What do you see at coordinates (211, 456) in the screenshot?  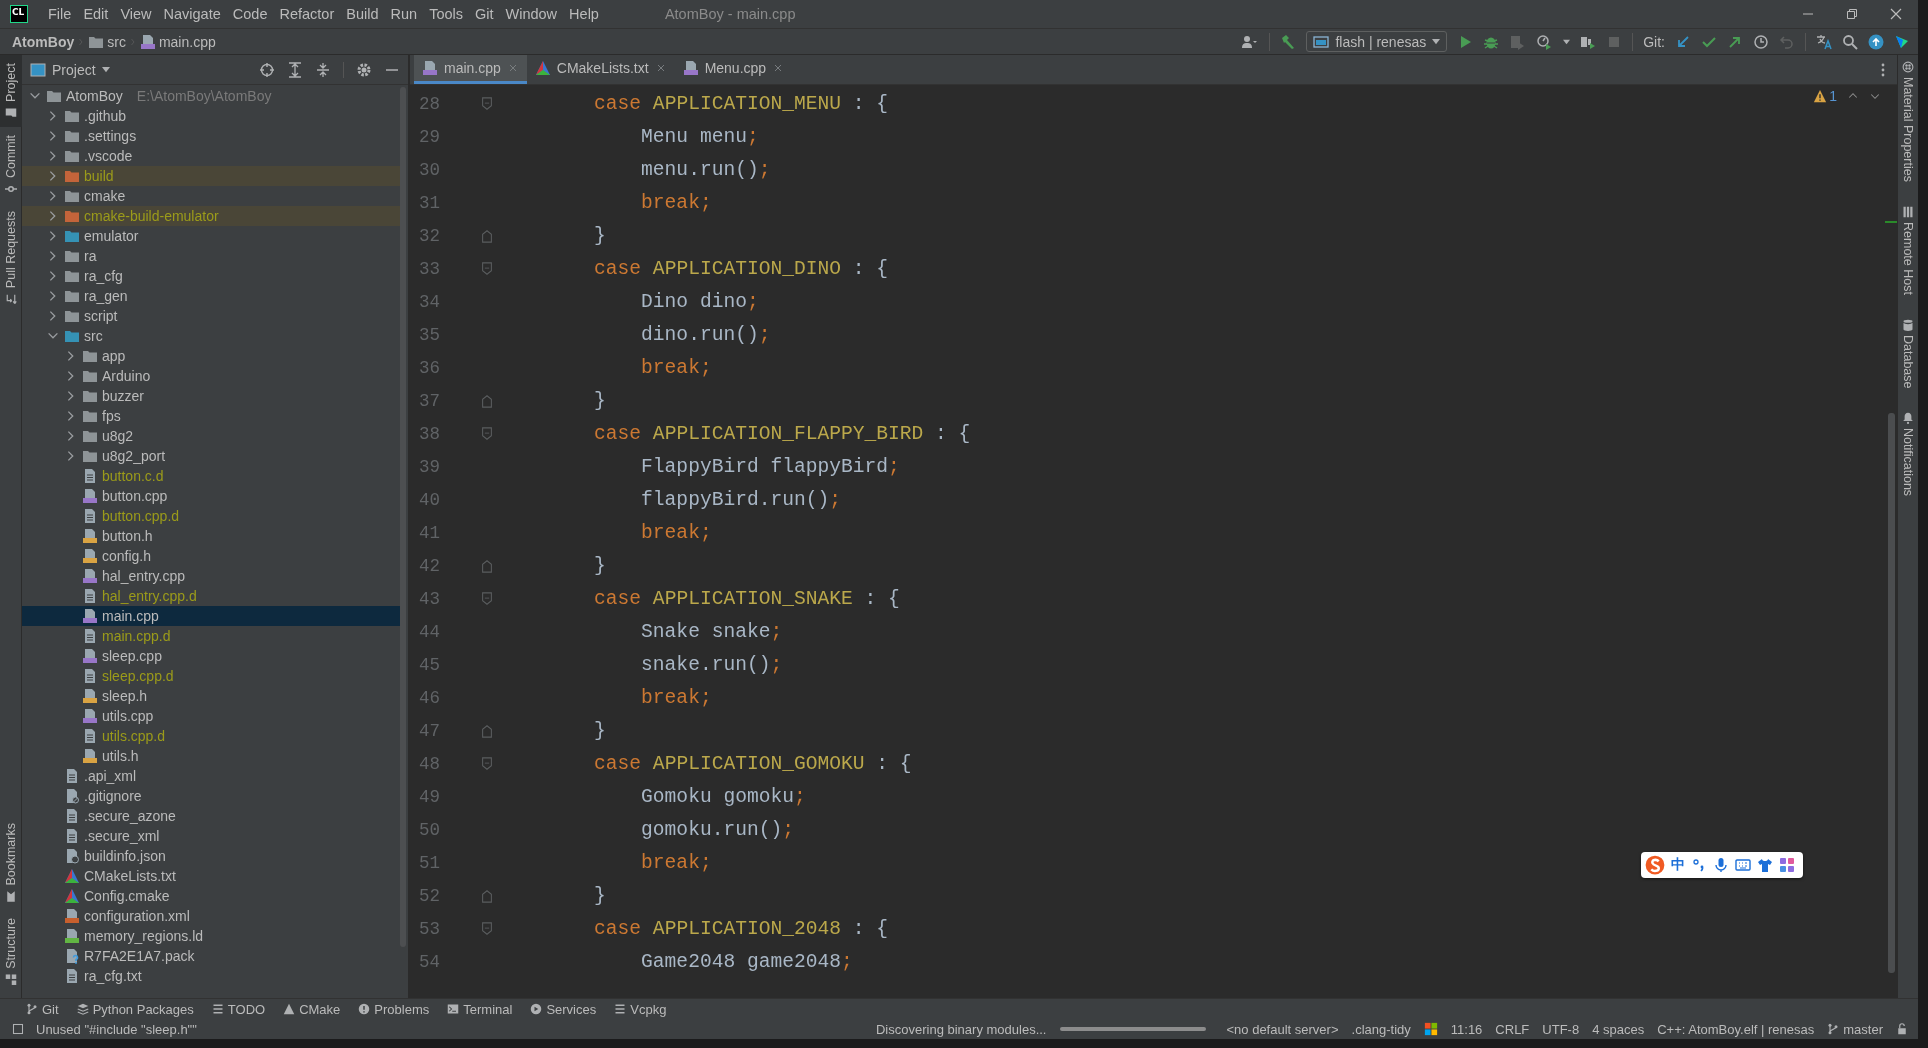 I see `tree-item: u8g2_port` at bounding box center [211, 456].